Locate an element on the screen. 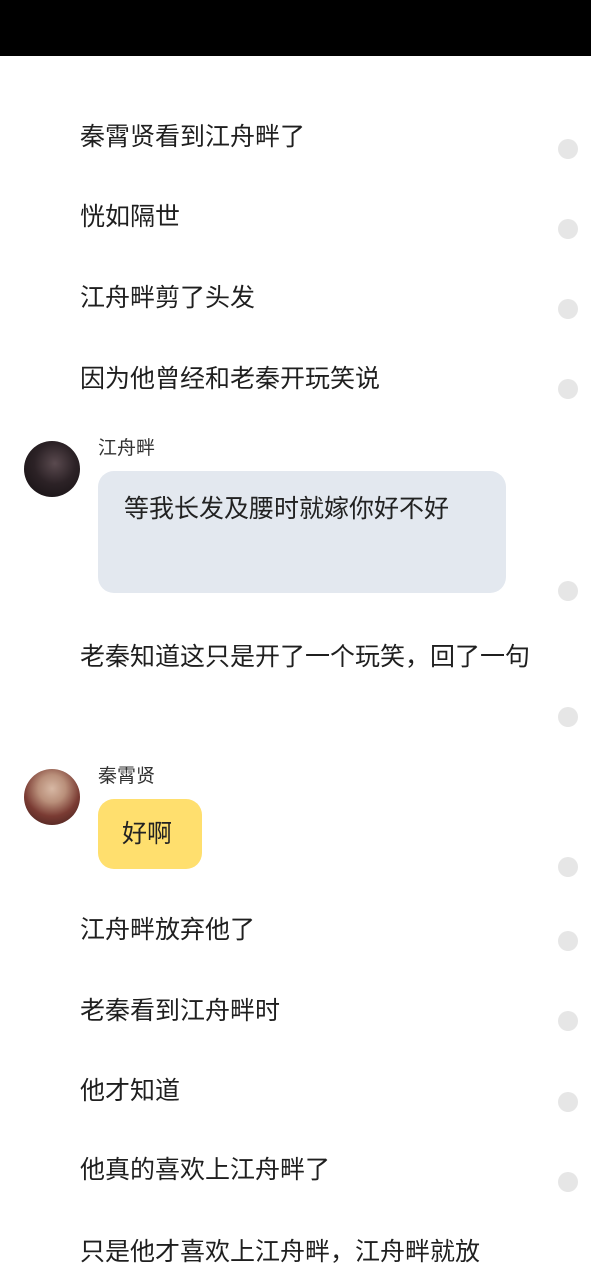 Image resolution: width=591 pixels, height=1280 pixels. story-paragraph: 秦霄贤看到江舟畔了 is located at coordinates (193, 136).